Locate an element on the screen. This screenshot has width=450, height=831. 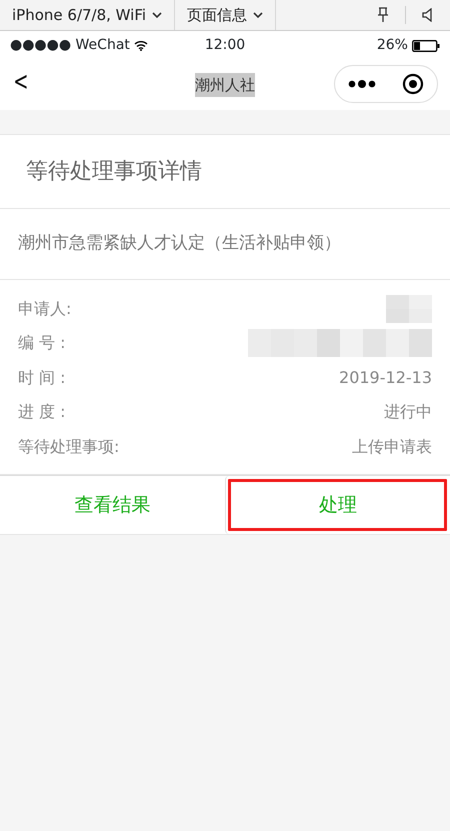
detail-value: 进行中 is located at coordinates (408, 412).